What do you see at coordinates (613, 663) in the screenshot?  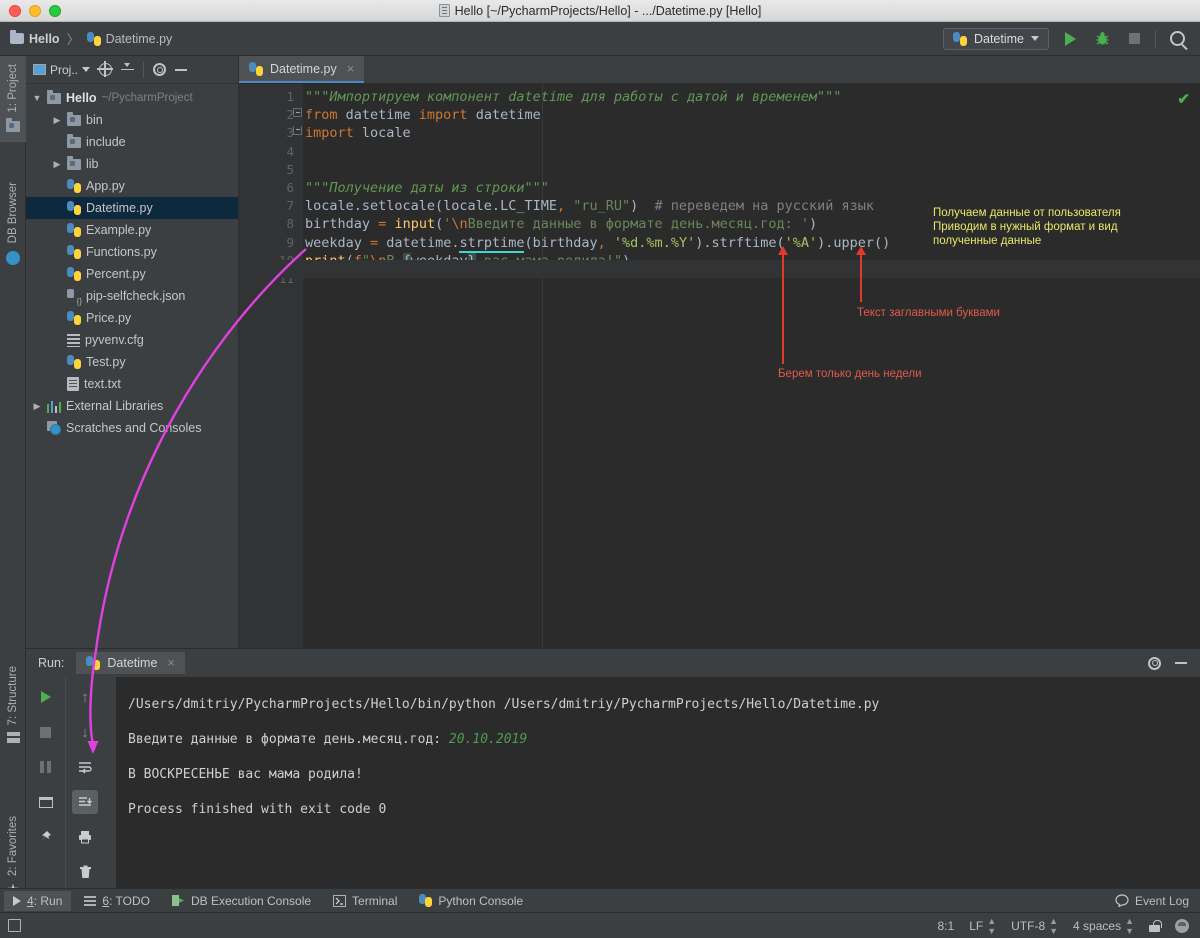 I see `run-panel-header: Run: Datetime ×` at bounding box center [613, 663].